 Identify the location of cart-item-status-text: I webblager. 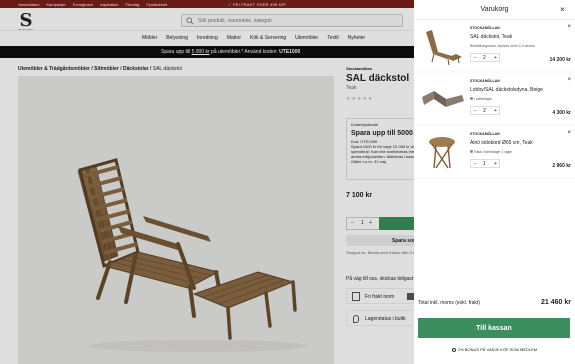
(483, 99).